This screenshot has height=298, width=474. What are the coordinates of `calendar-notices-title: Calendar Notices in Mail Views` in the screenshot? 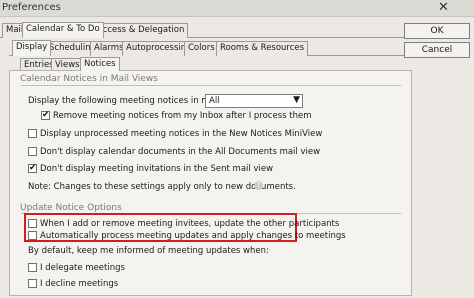 It's located at (89, 79).